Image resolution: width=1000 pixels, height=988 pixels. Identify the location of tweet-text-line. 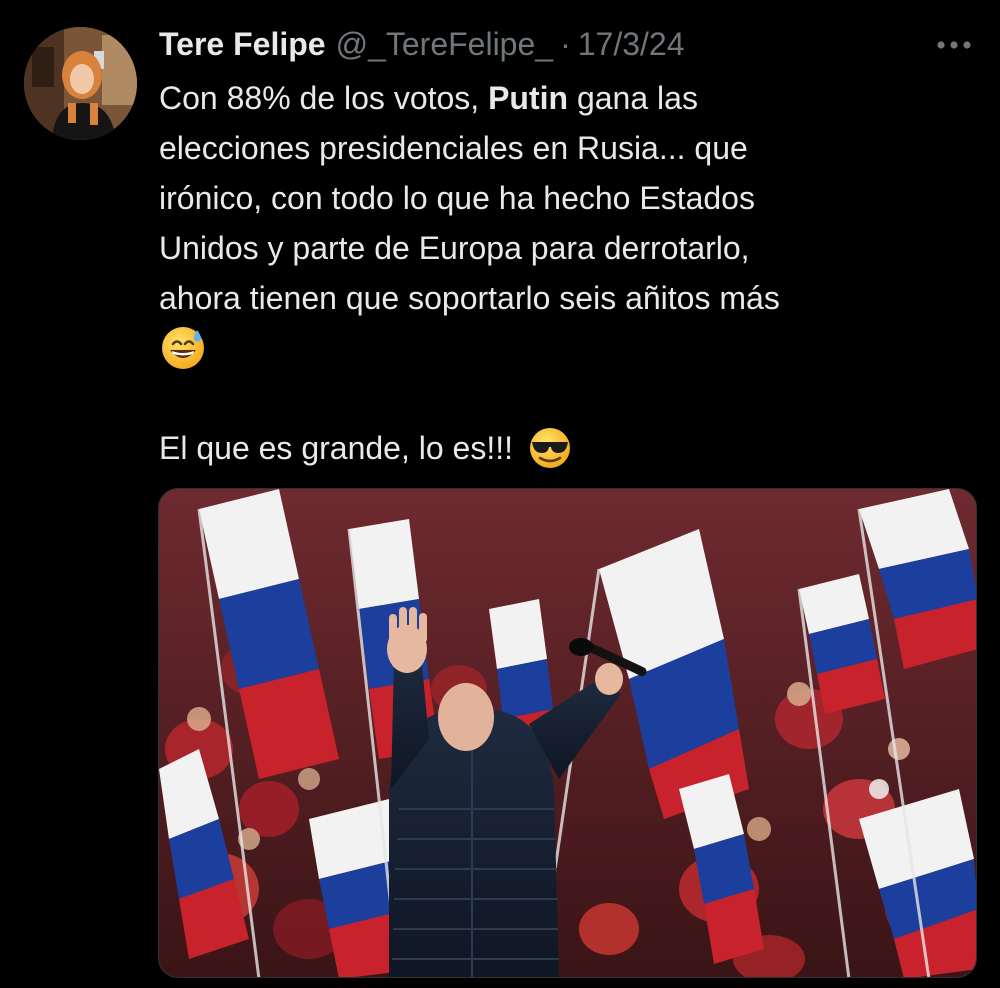
(559, 348).